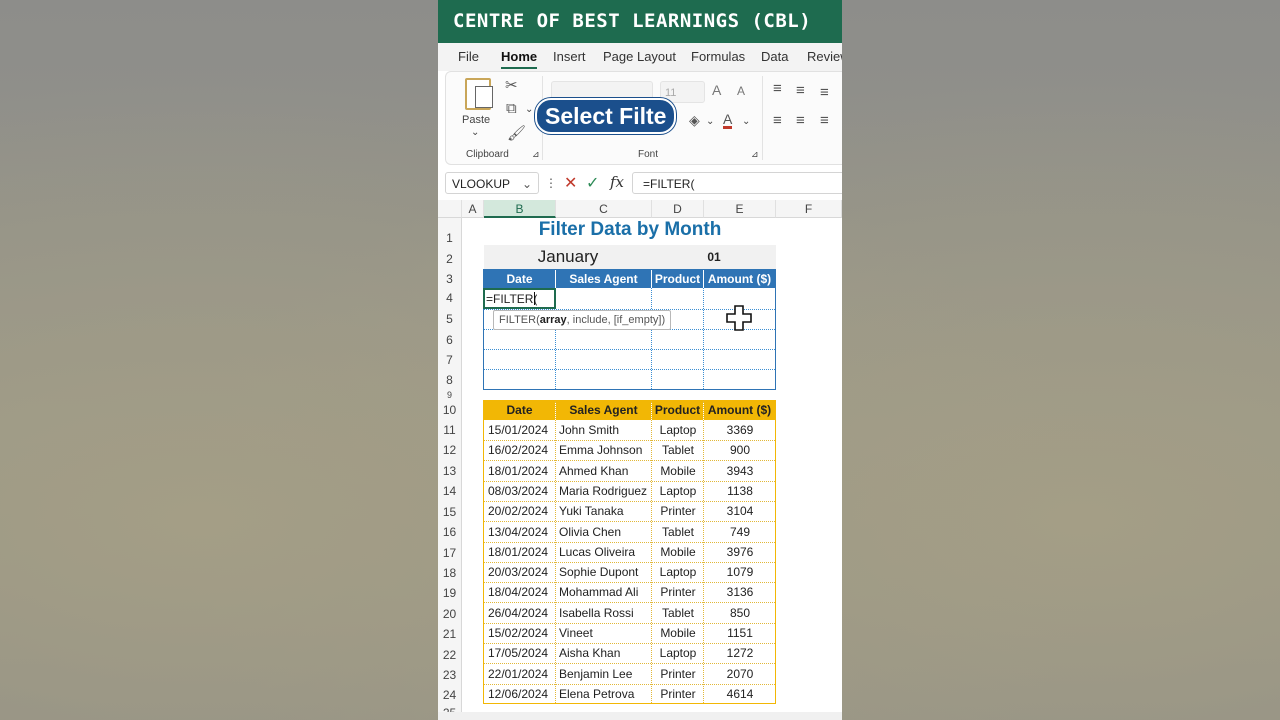 The image size is (1280, 720). What do you see at coordinates (522, 694) in the screenshot?
I see `table-cell: 12/06/2024` at bounding box center [522, 694].